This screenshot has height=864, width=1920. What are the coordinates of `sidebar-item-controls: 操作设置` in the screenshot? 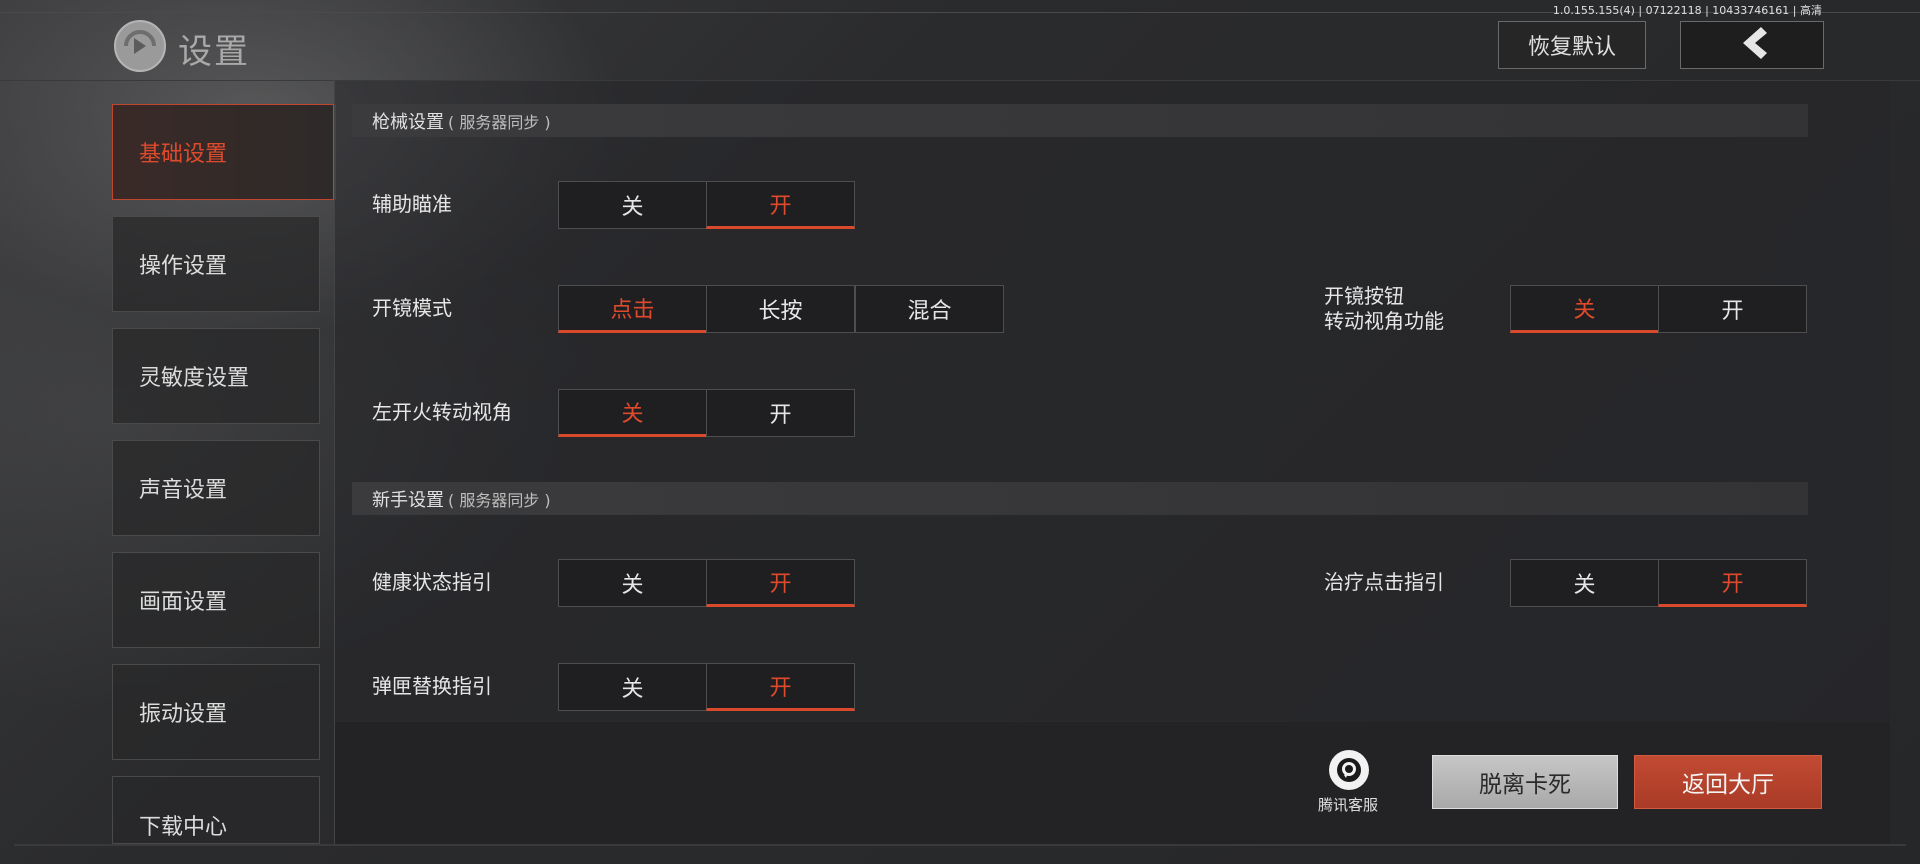 It's located at (216, 264).